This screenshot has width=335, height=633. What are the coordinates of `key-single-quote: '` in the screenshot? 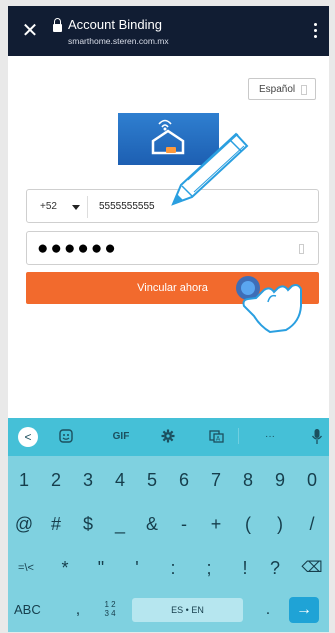 It's located at (137, 568).